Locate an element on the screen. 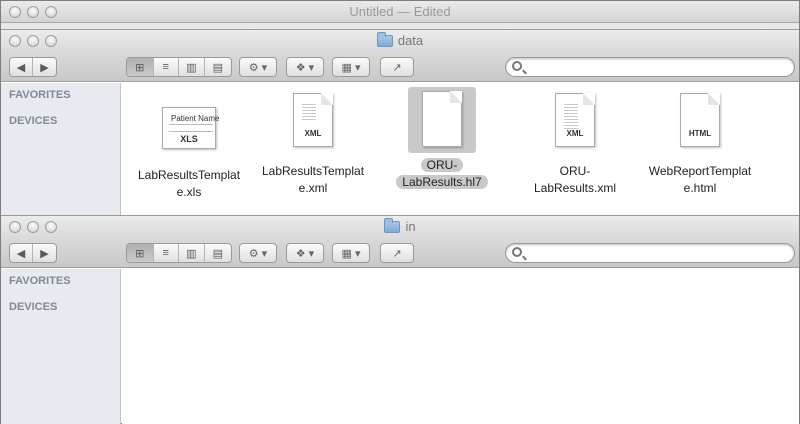 This screenshot has width=800, height=424. outer-window-title: Untitled — Edited is located at coordinates (400, 11).